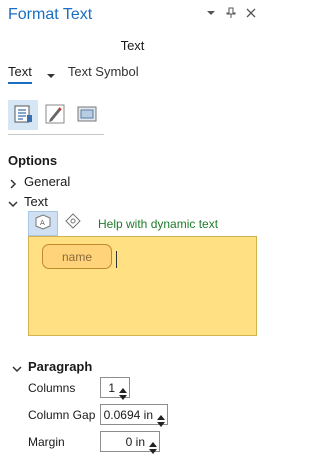  What do you see at coordinates (128, 415) in the screenshot?
I see `column-gap-value: 0.0694 in` at bounding box center [128, 415].